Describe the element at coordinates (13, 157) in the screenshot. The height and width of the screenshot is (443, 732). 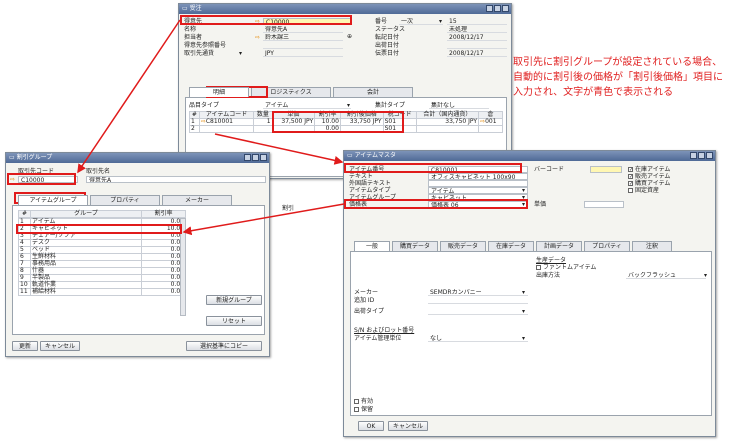
I see `window-icon: ▭` at that location.